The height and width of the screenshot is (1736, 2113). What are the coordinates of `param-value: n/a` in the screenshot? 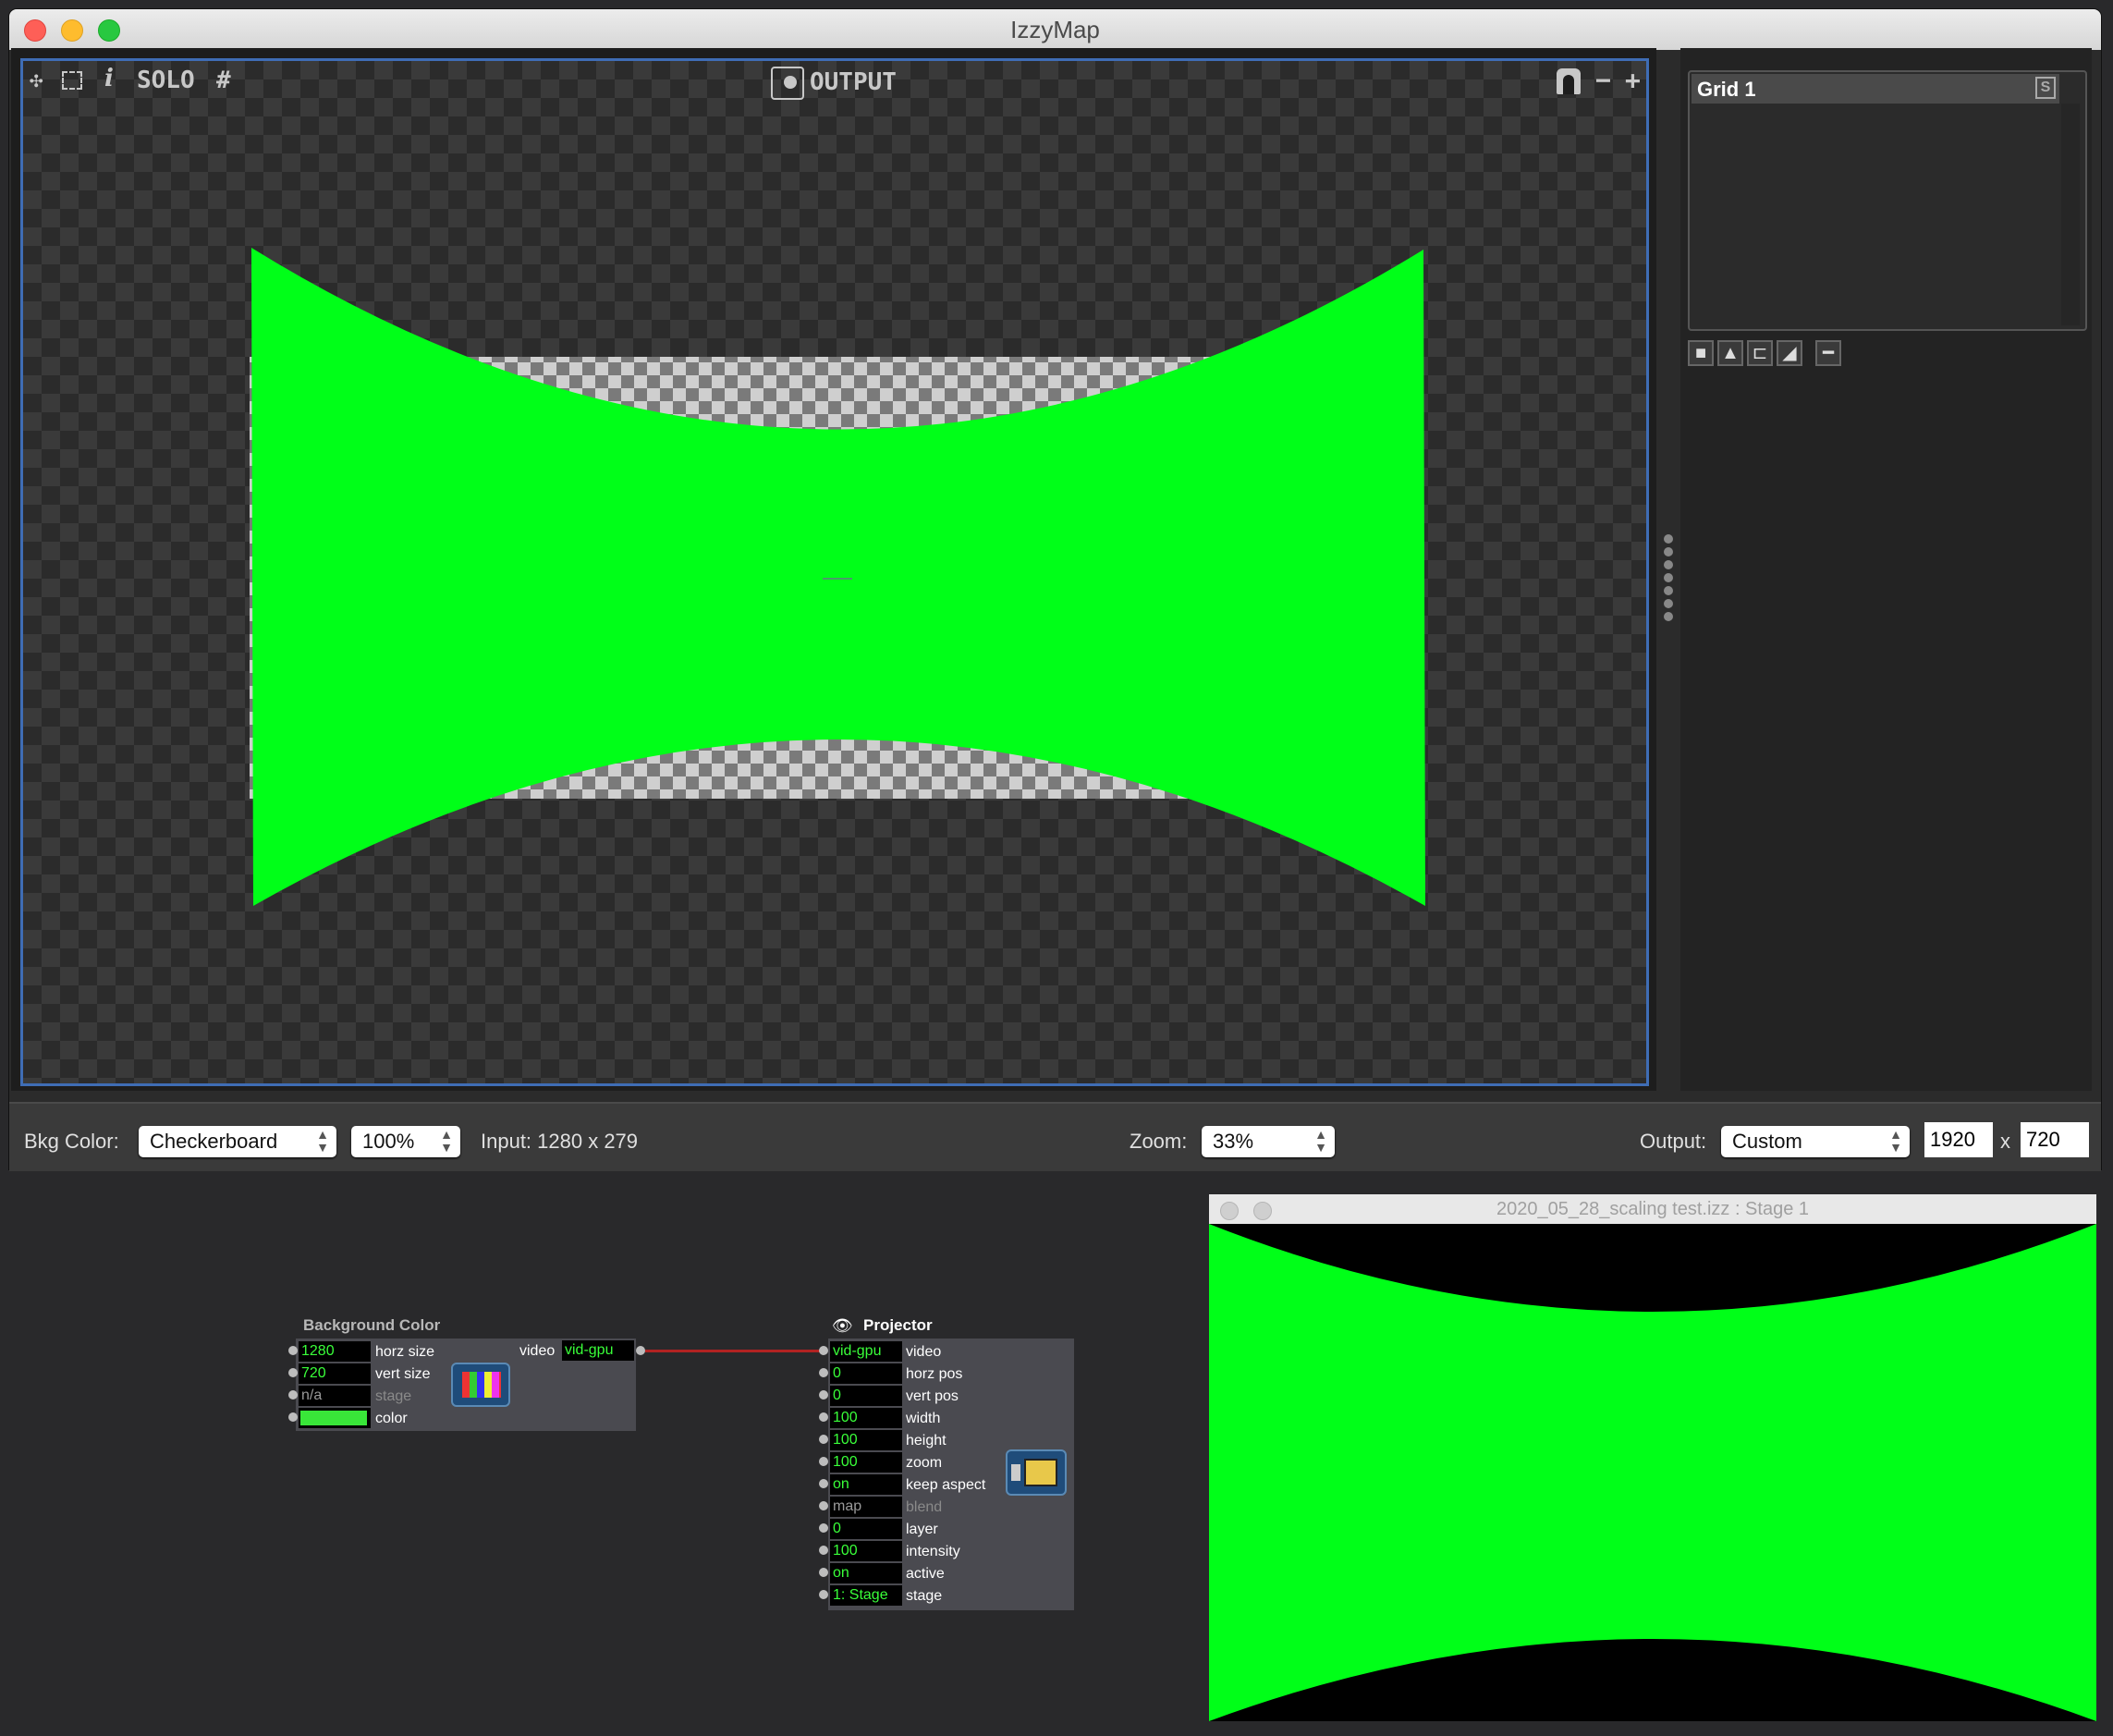 It's located at (335, 1396).